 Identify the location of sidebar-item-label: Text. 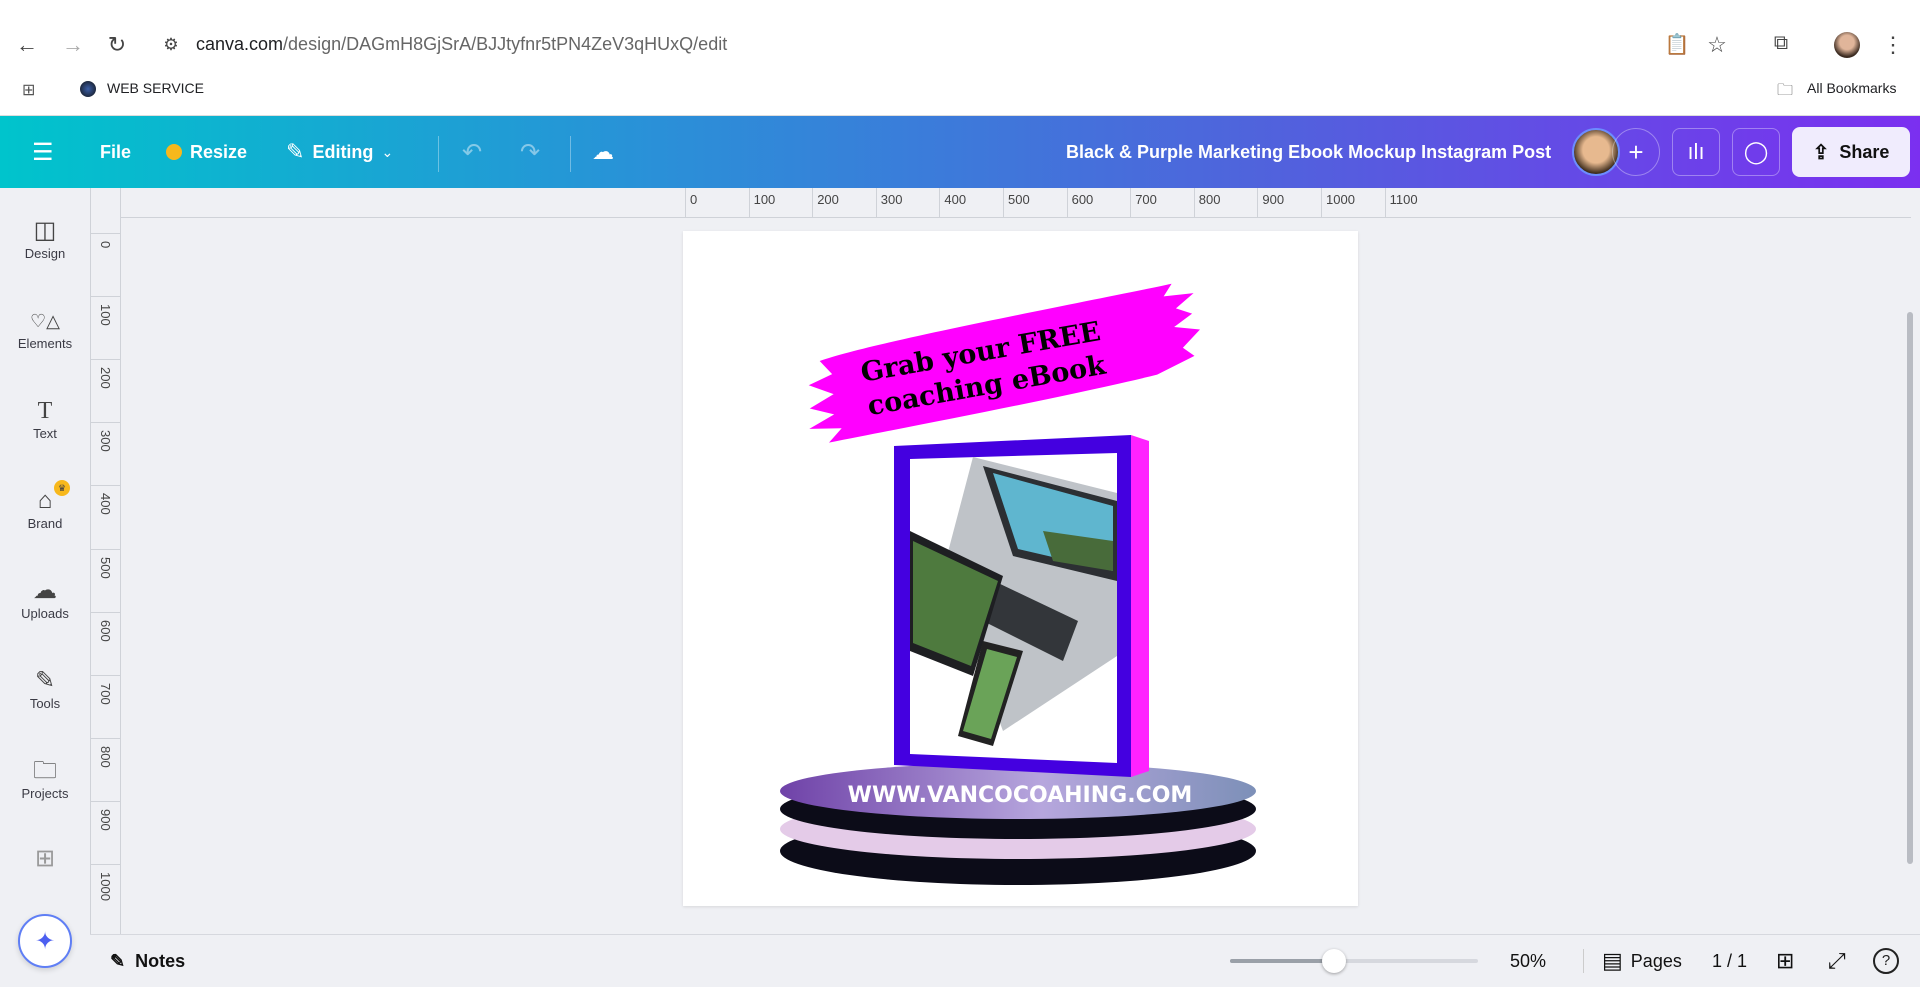
(45, 433).